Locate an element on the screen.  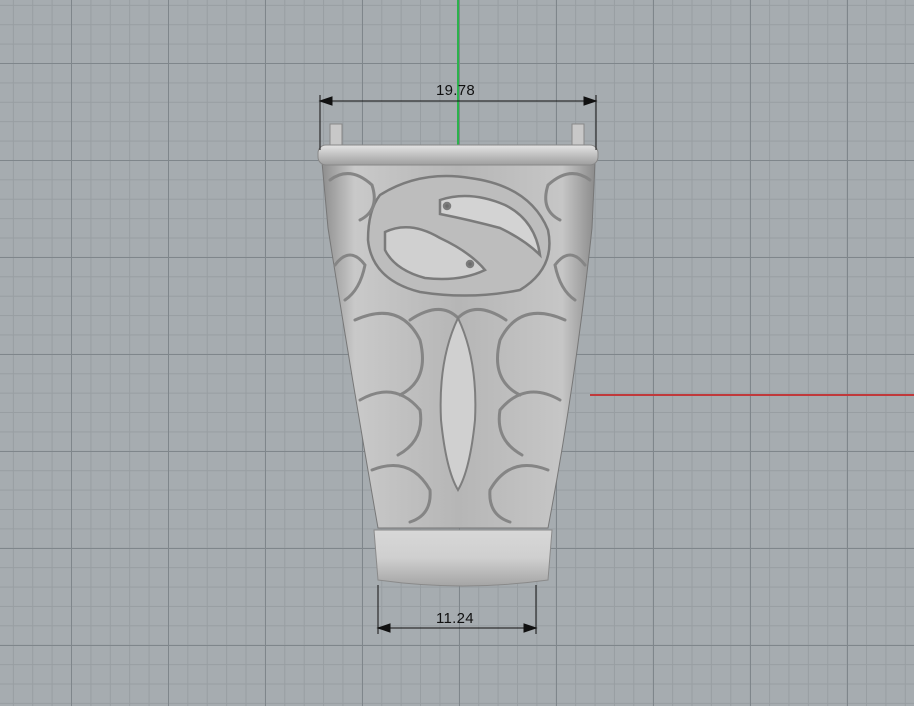
ring-top-rim is located at coordinates (458, 155).